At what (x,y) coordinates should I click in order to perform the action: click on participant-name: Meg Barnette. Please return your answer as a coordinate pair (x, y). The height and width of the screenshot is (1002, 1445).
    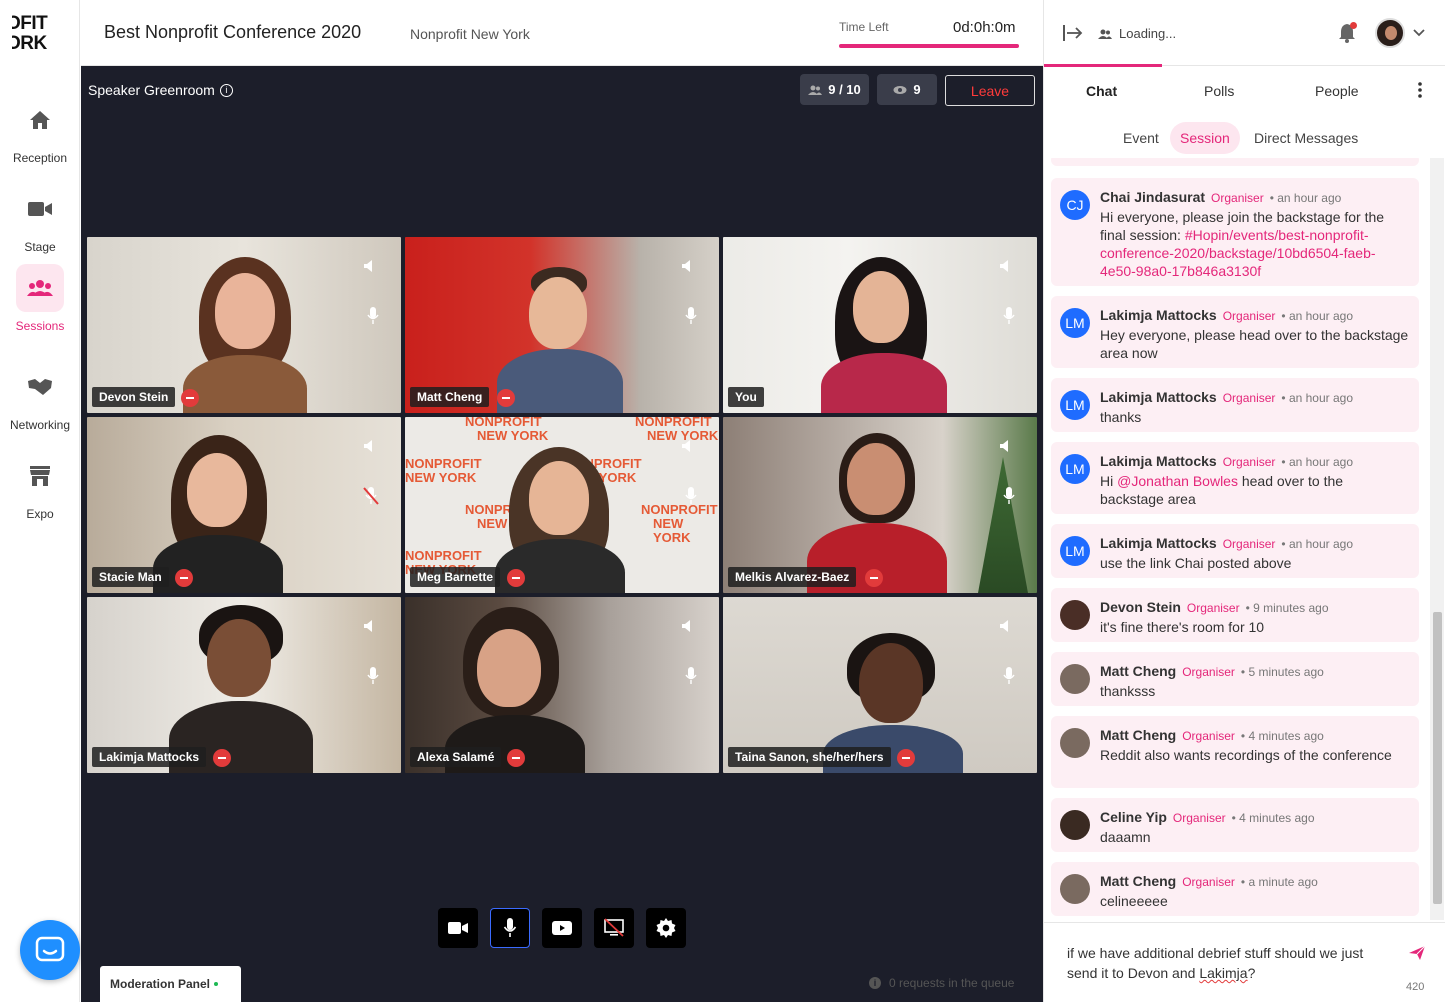
    Looking at the image, I should click on (455, 577).